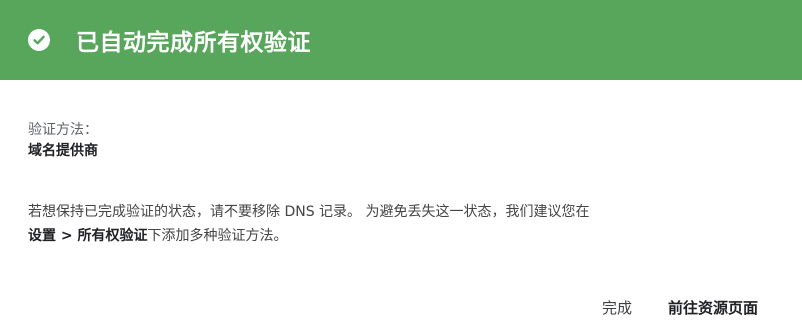 The width and height of the screenshot is (802, 332). I want to click on method-label: 验证方法：, so click(63, 130).